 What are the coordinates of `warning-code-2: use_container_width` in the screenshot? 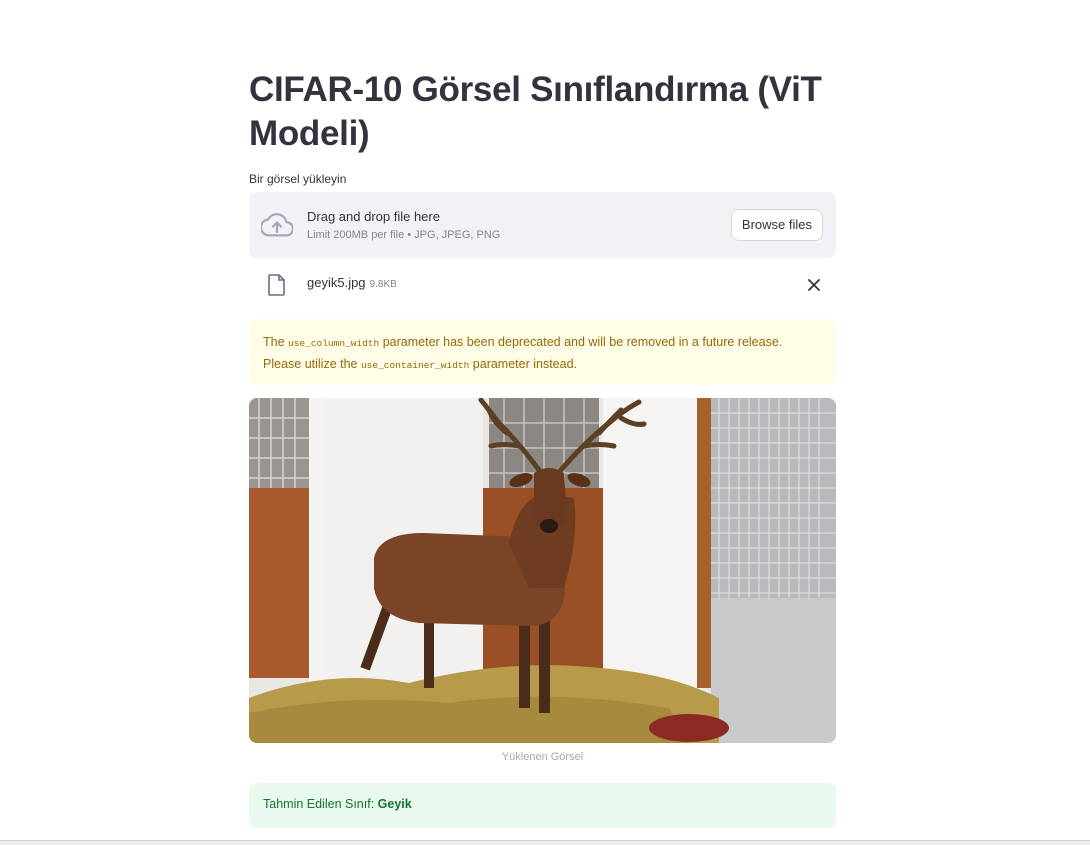 It's located at (415, 365).